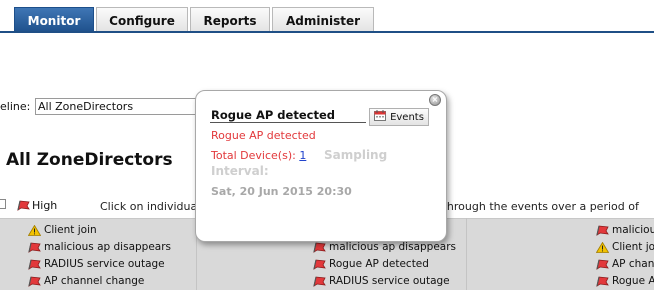  I want to click on total-devices-label: Total Device(s):, so click(253, 155).